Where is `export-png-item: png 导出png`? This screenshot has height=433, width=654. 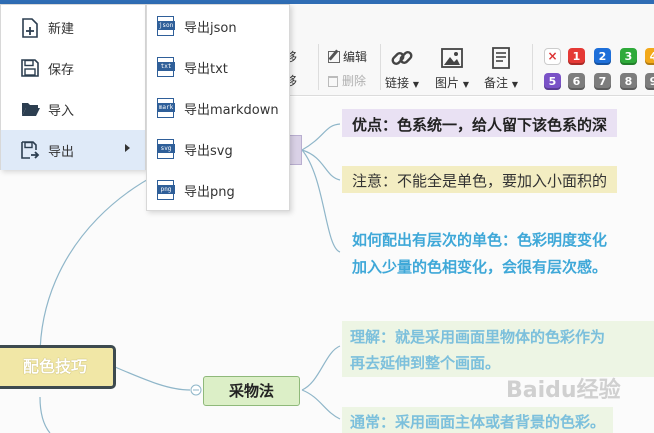
export-png-item: png 导出png is located at coordinates (218, 190).